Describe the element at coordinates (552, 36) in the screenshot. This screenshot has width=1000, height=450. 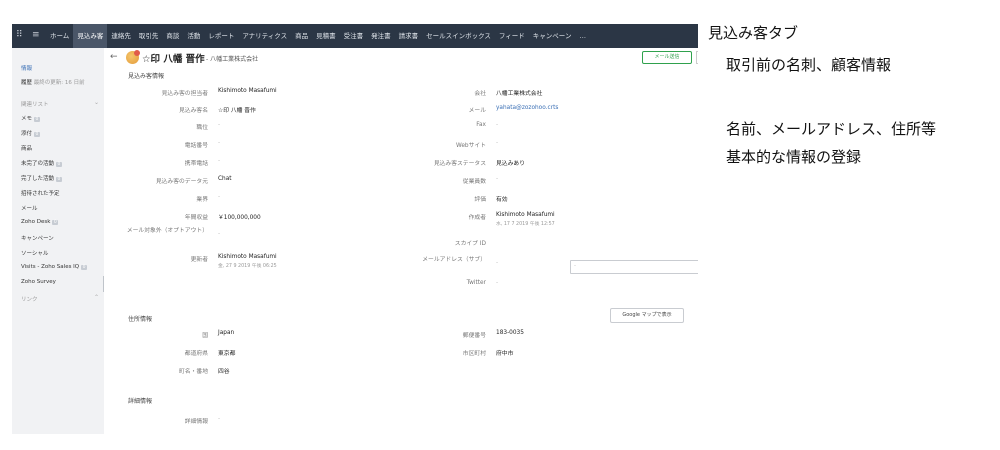
I see `nav-tab: キャンペーン` at that location.